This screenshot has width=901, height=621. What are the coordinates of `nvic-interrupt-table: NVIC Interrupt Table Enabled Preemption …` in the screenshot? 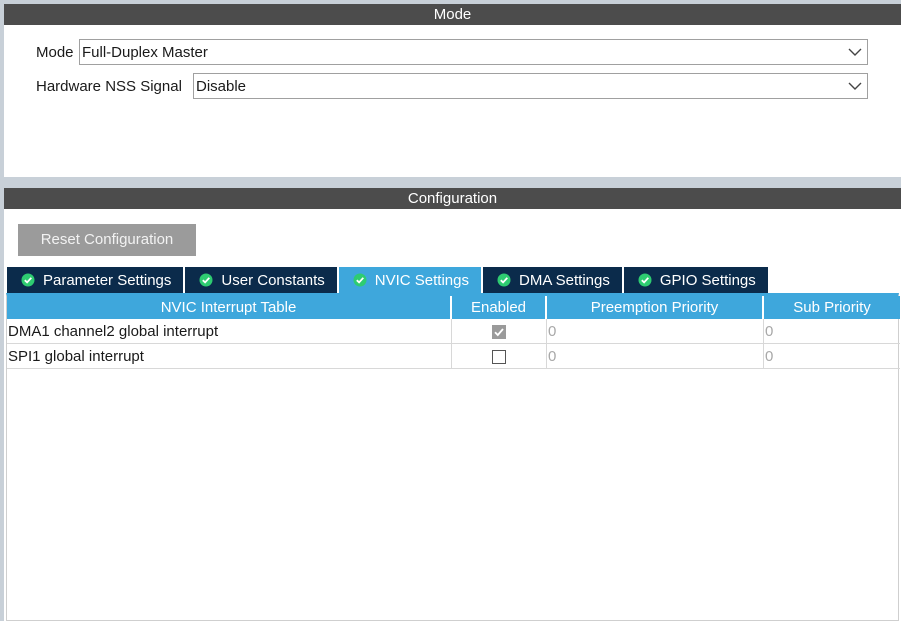 It's located at (453, 332).